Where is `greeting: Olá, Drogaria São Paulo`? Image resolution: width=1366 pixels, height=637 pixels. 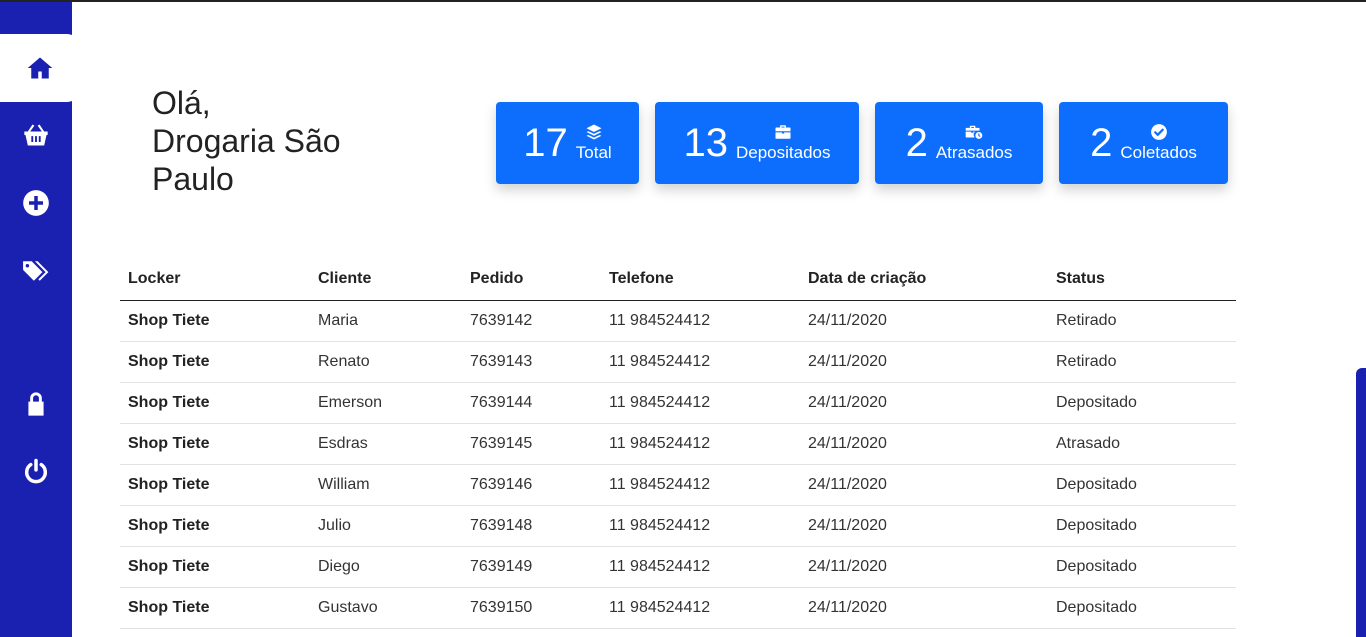 greeting: Olá, Drogaria São Paulo is located at coordinates (282, 141).